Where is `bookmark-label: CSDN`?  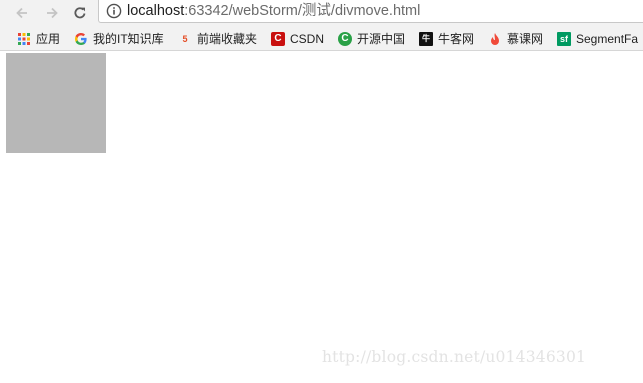 bookmark-label: CSDN is located at coordinates (307, 39).